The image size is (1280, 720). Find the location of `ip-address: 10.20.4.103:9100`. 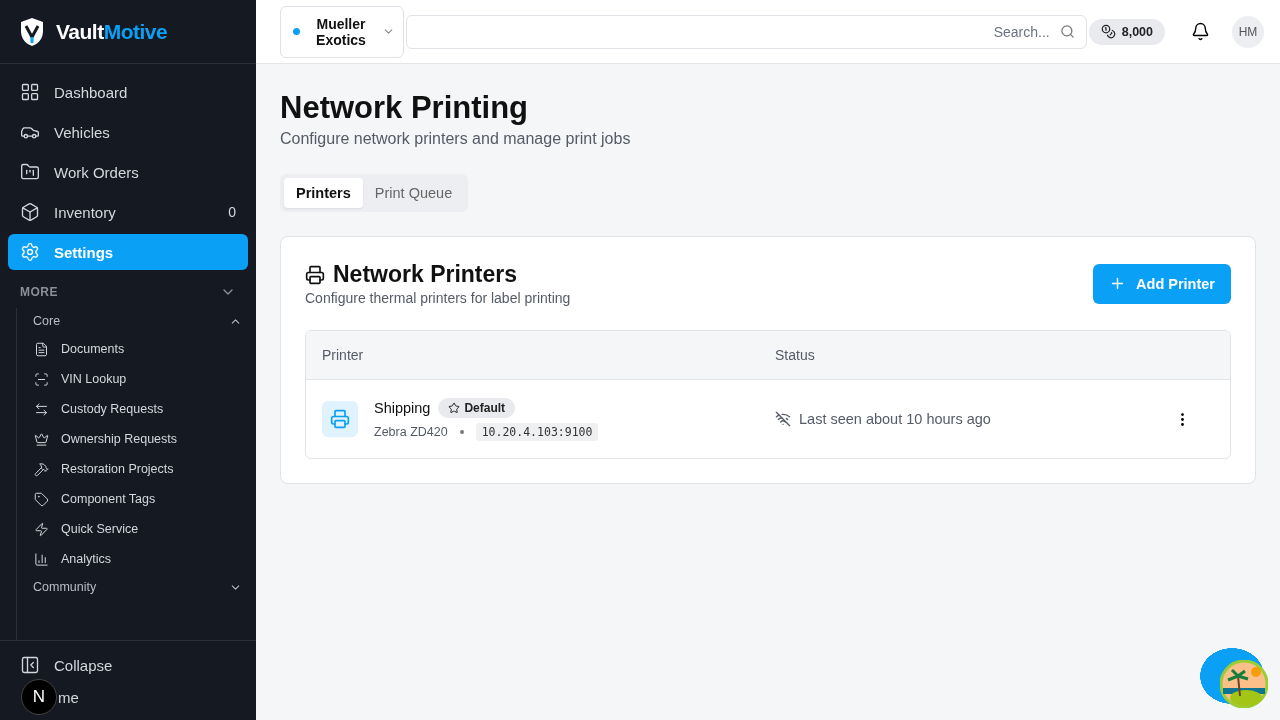

ip-address: 10.20.4.103:9100 is located at coordinates (537, 431).